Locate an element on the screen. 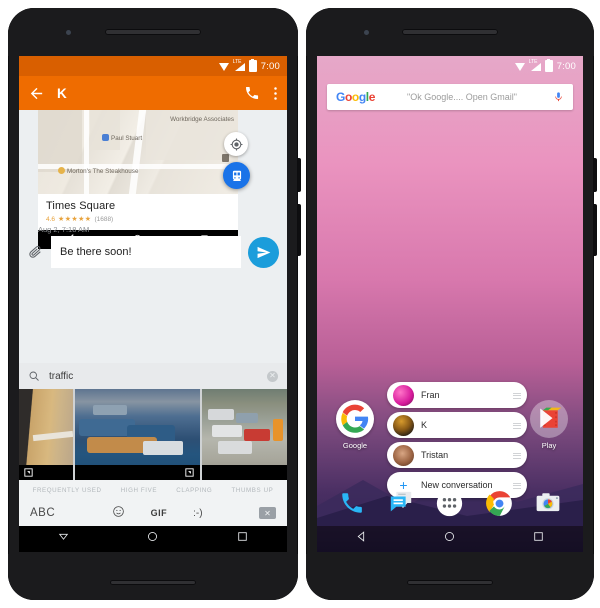  keyboard-mid-group: GIF :-) is located at coordinates (157, 513).